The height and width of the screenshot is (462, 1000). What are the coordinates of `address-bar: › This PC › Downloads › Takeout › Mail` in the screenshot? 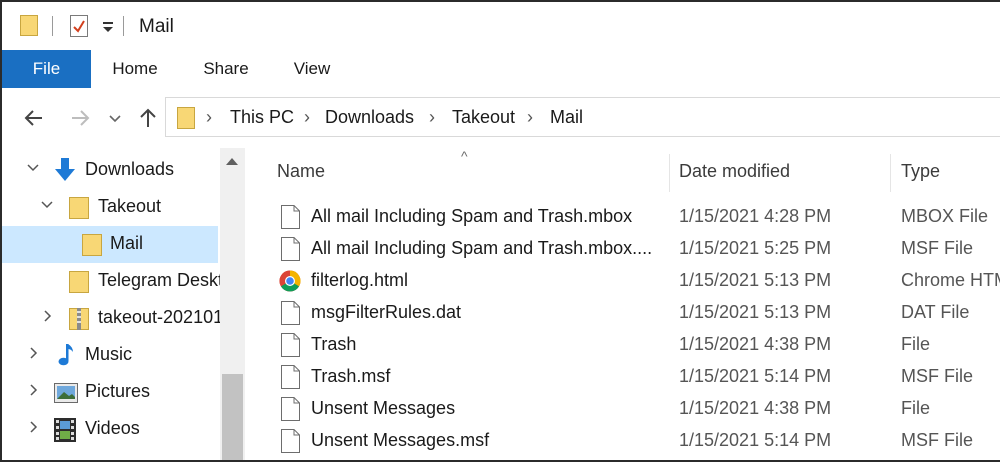 It's located at (582, 117).